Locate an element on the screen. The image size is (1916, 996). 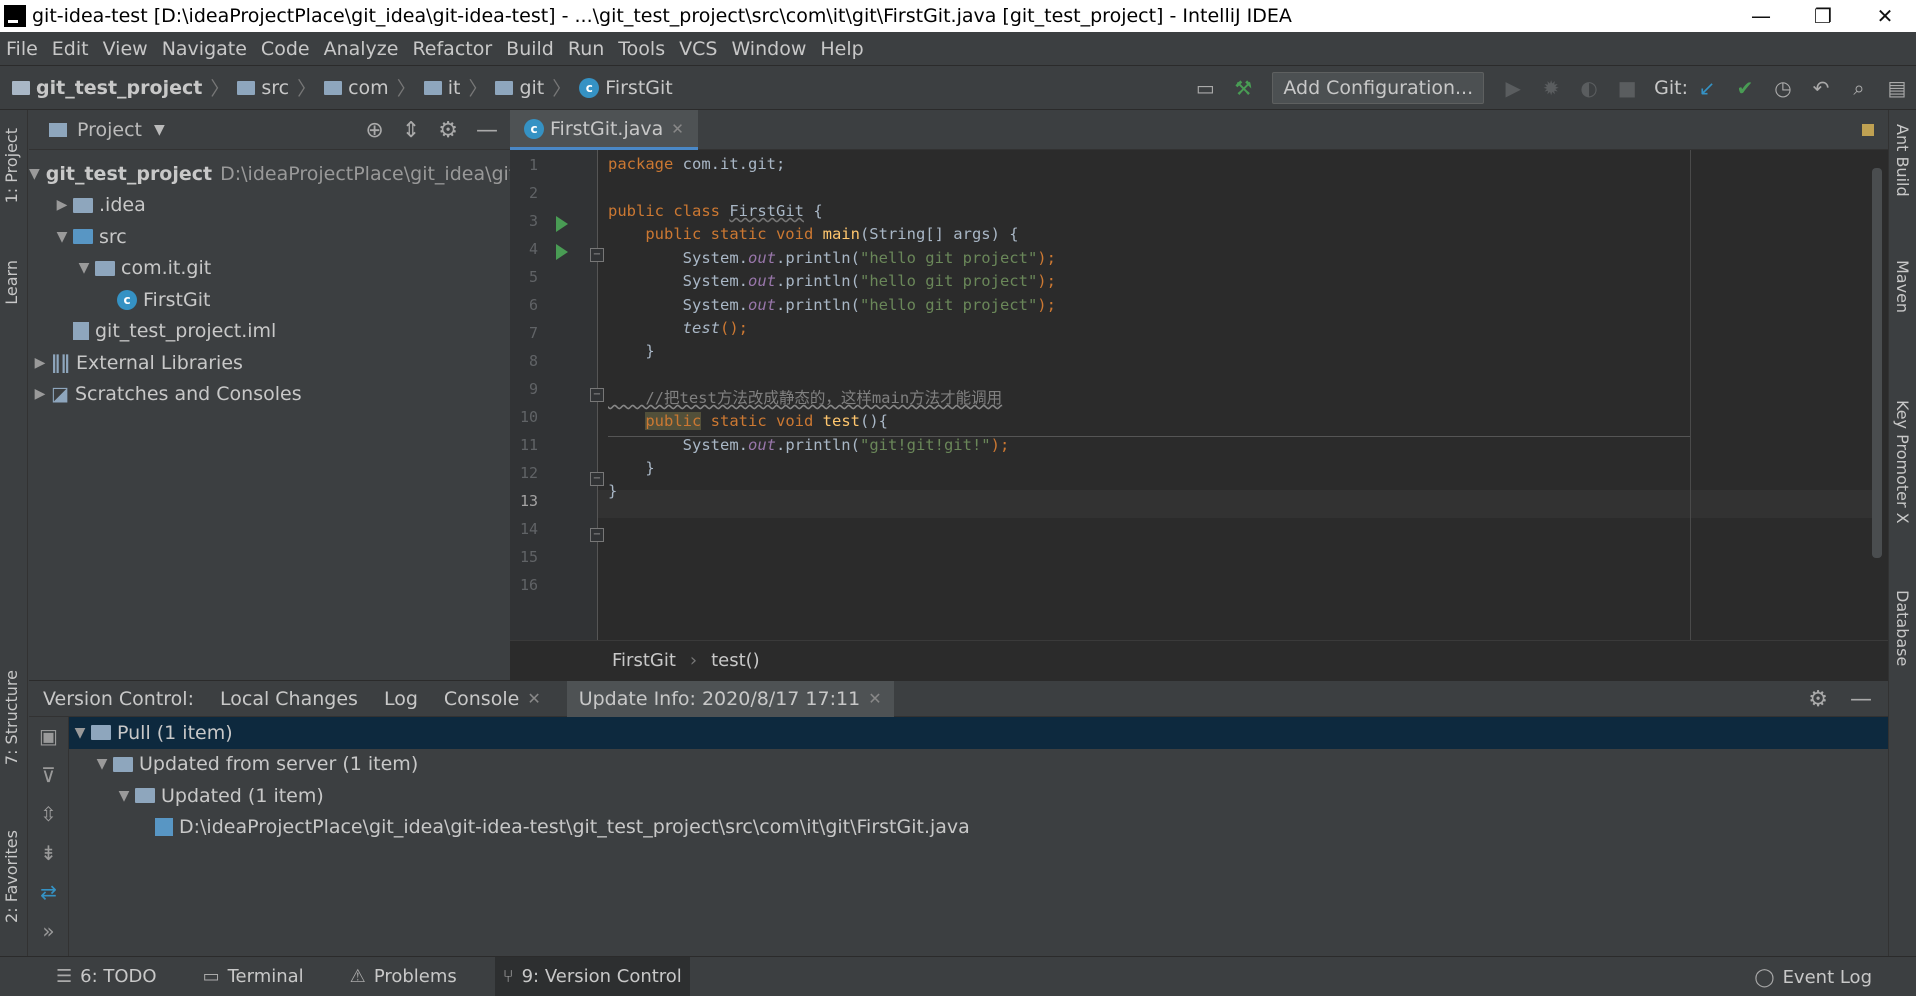
menu-analyze: Analyze is located at coordinates (361, 49).